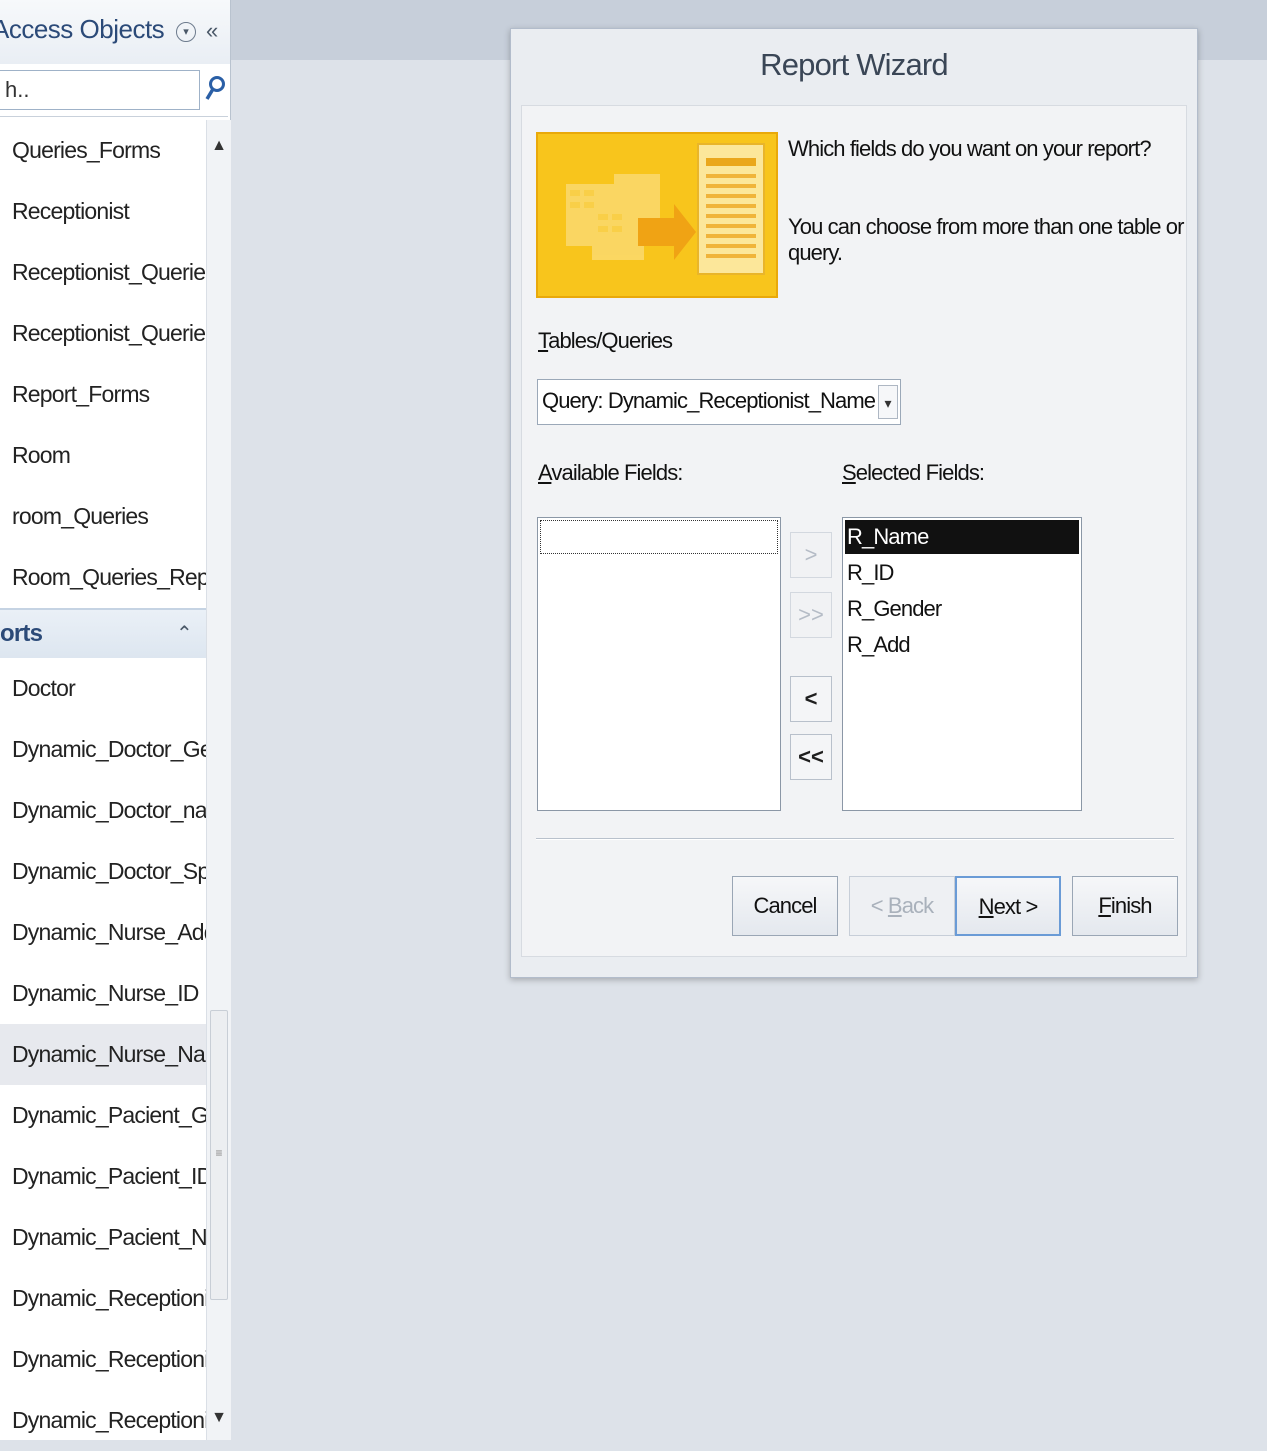  Describe the element at coordinates (659, 664) in the screenshot. I see `available-fields-list` at that location.